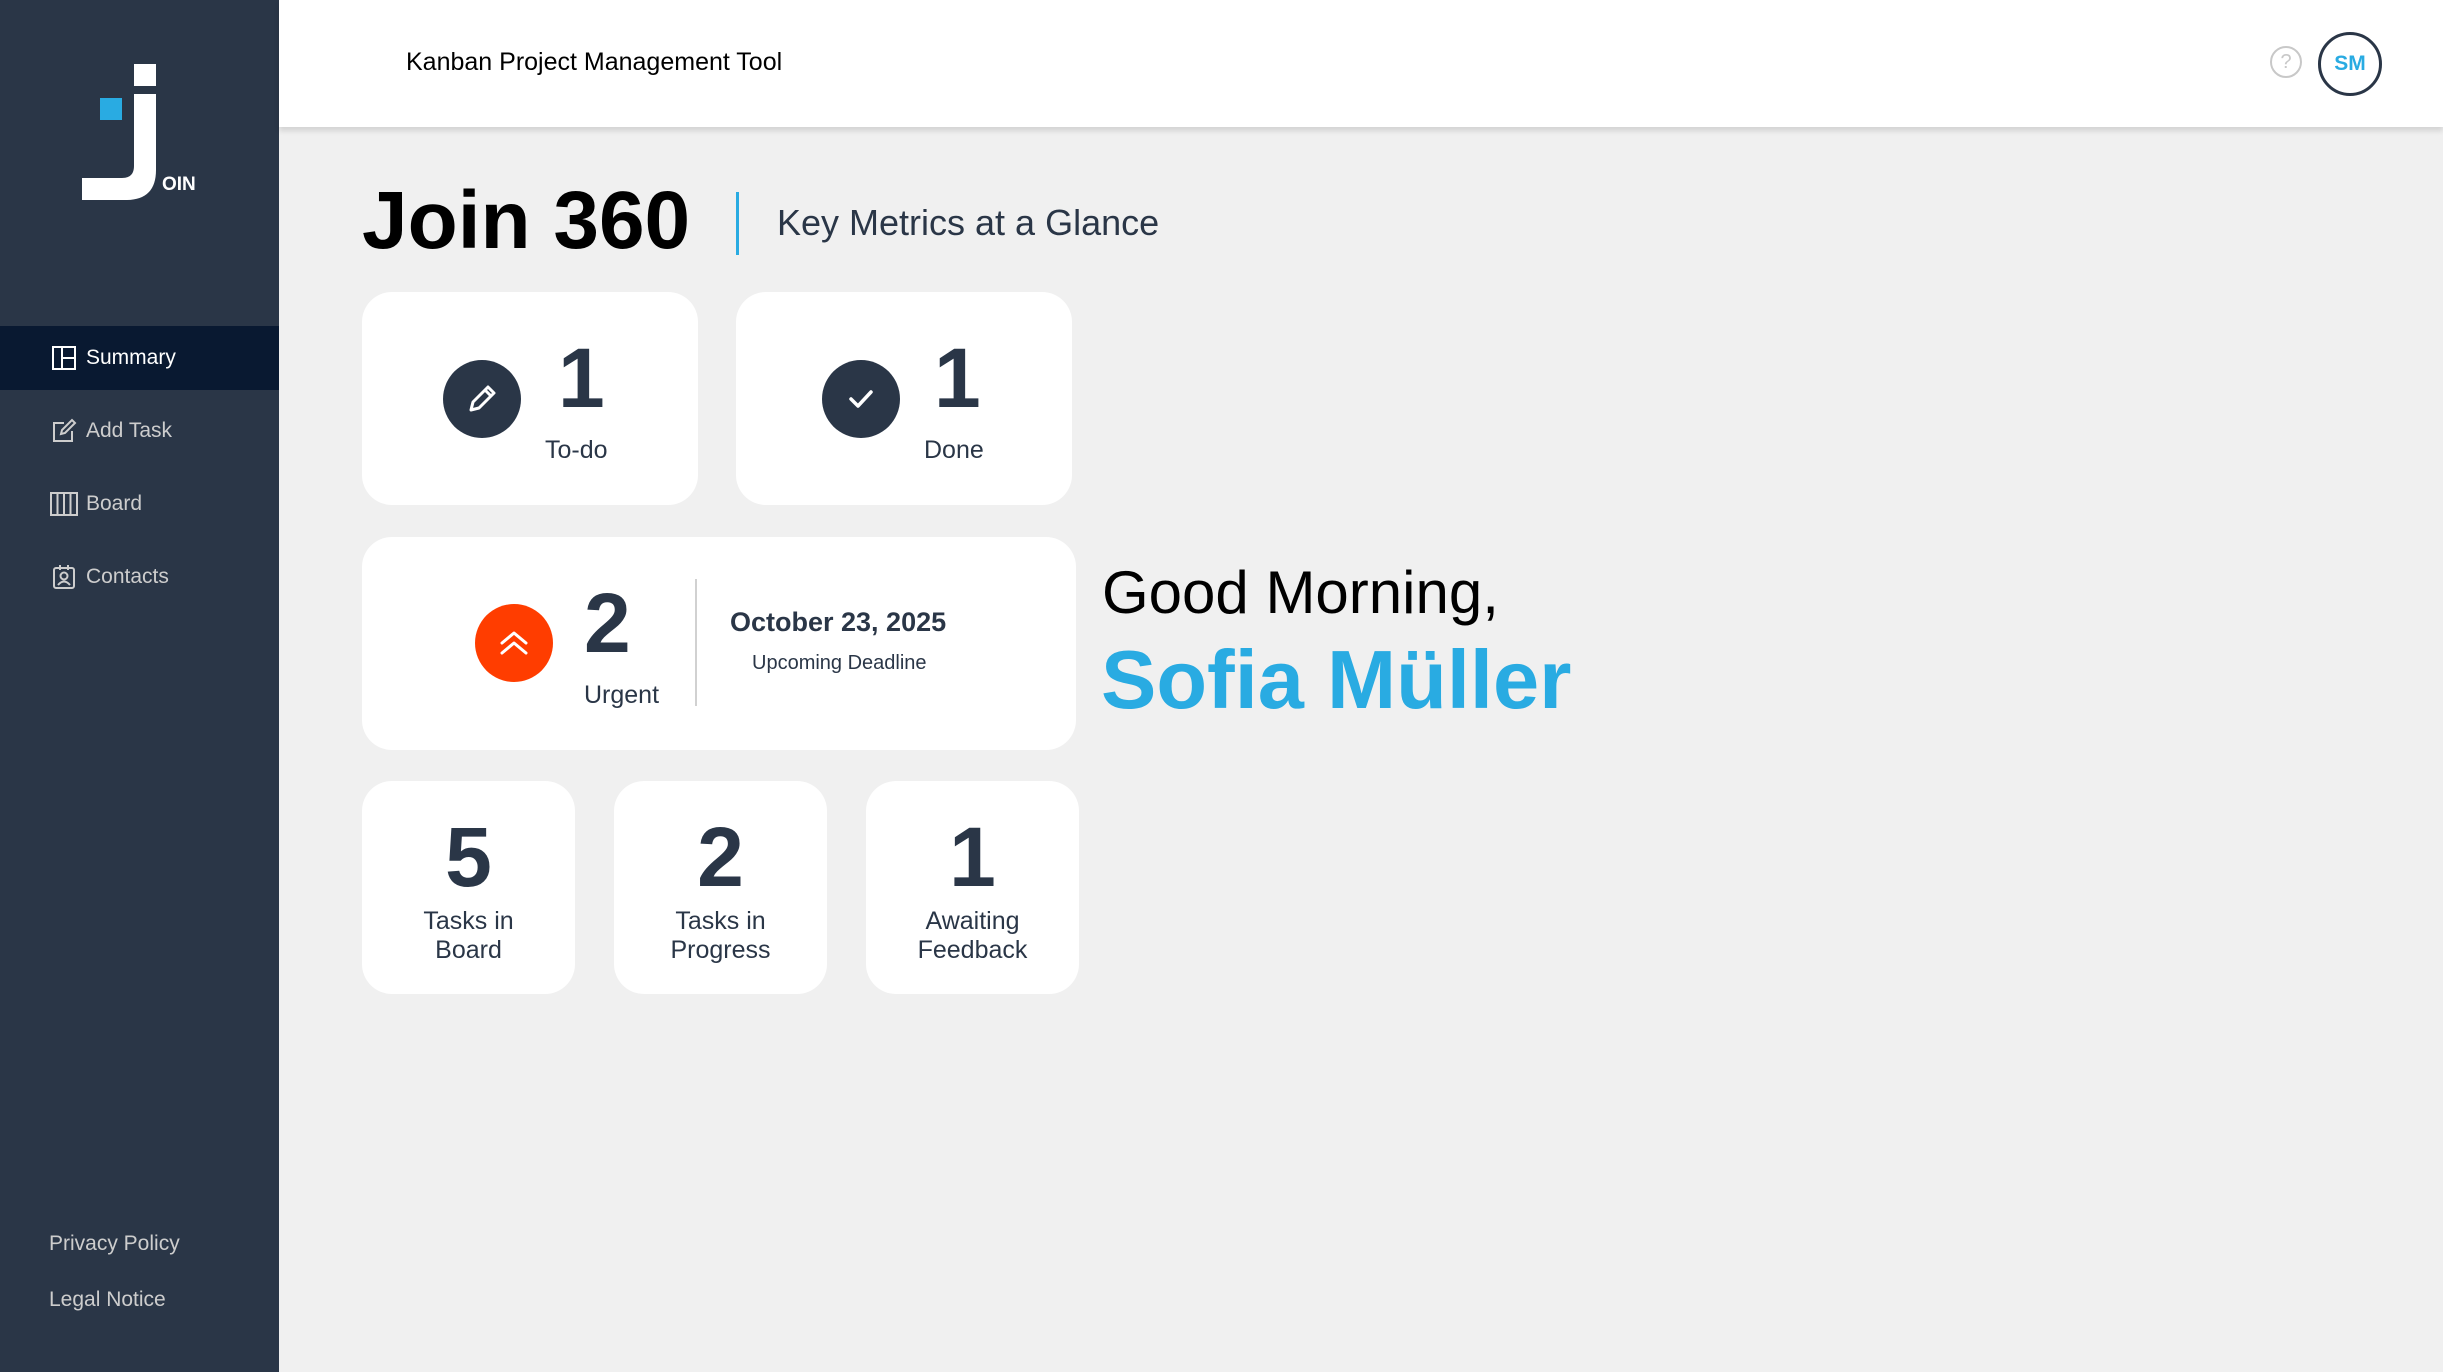  I want to click on sidebar-nav: Summary Add Task Board Contacts, so click(139, 472).